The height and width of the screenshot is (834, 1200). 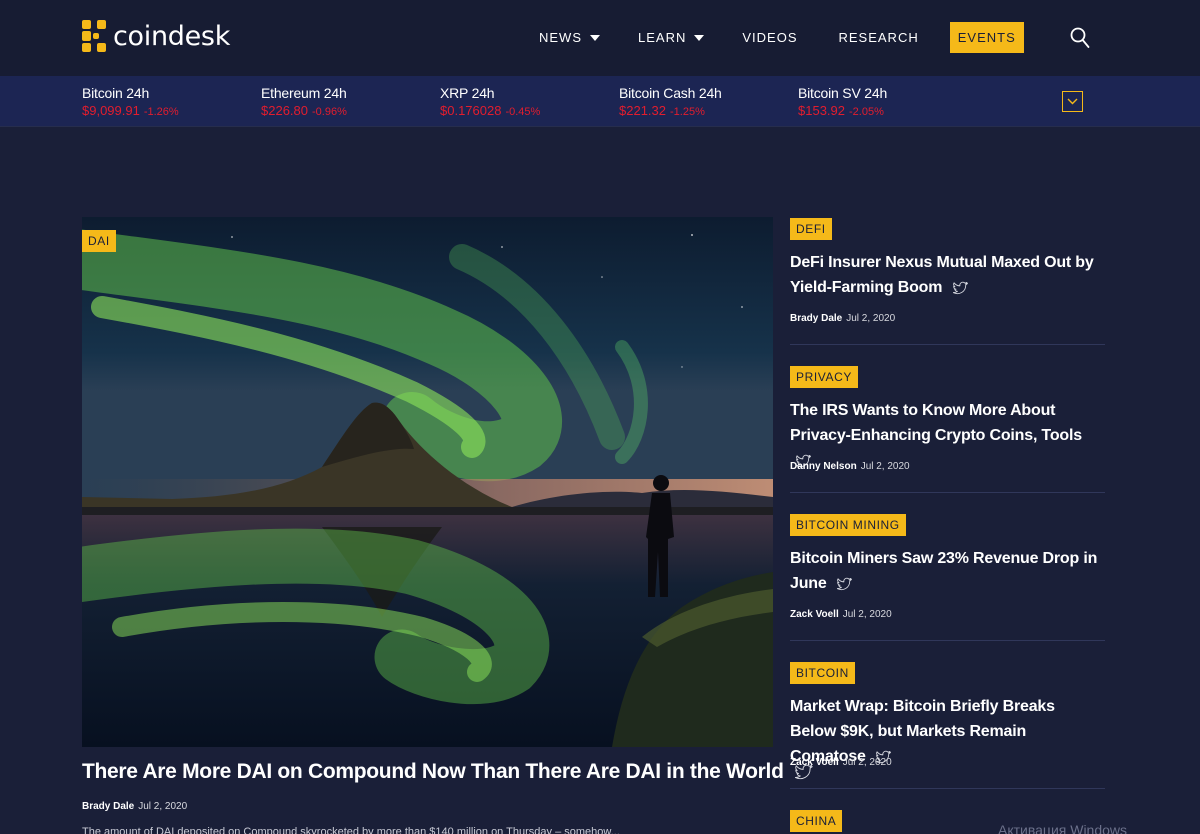 I want to click on ticker-name: XRP 24h, so click(x=467, y=93).